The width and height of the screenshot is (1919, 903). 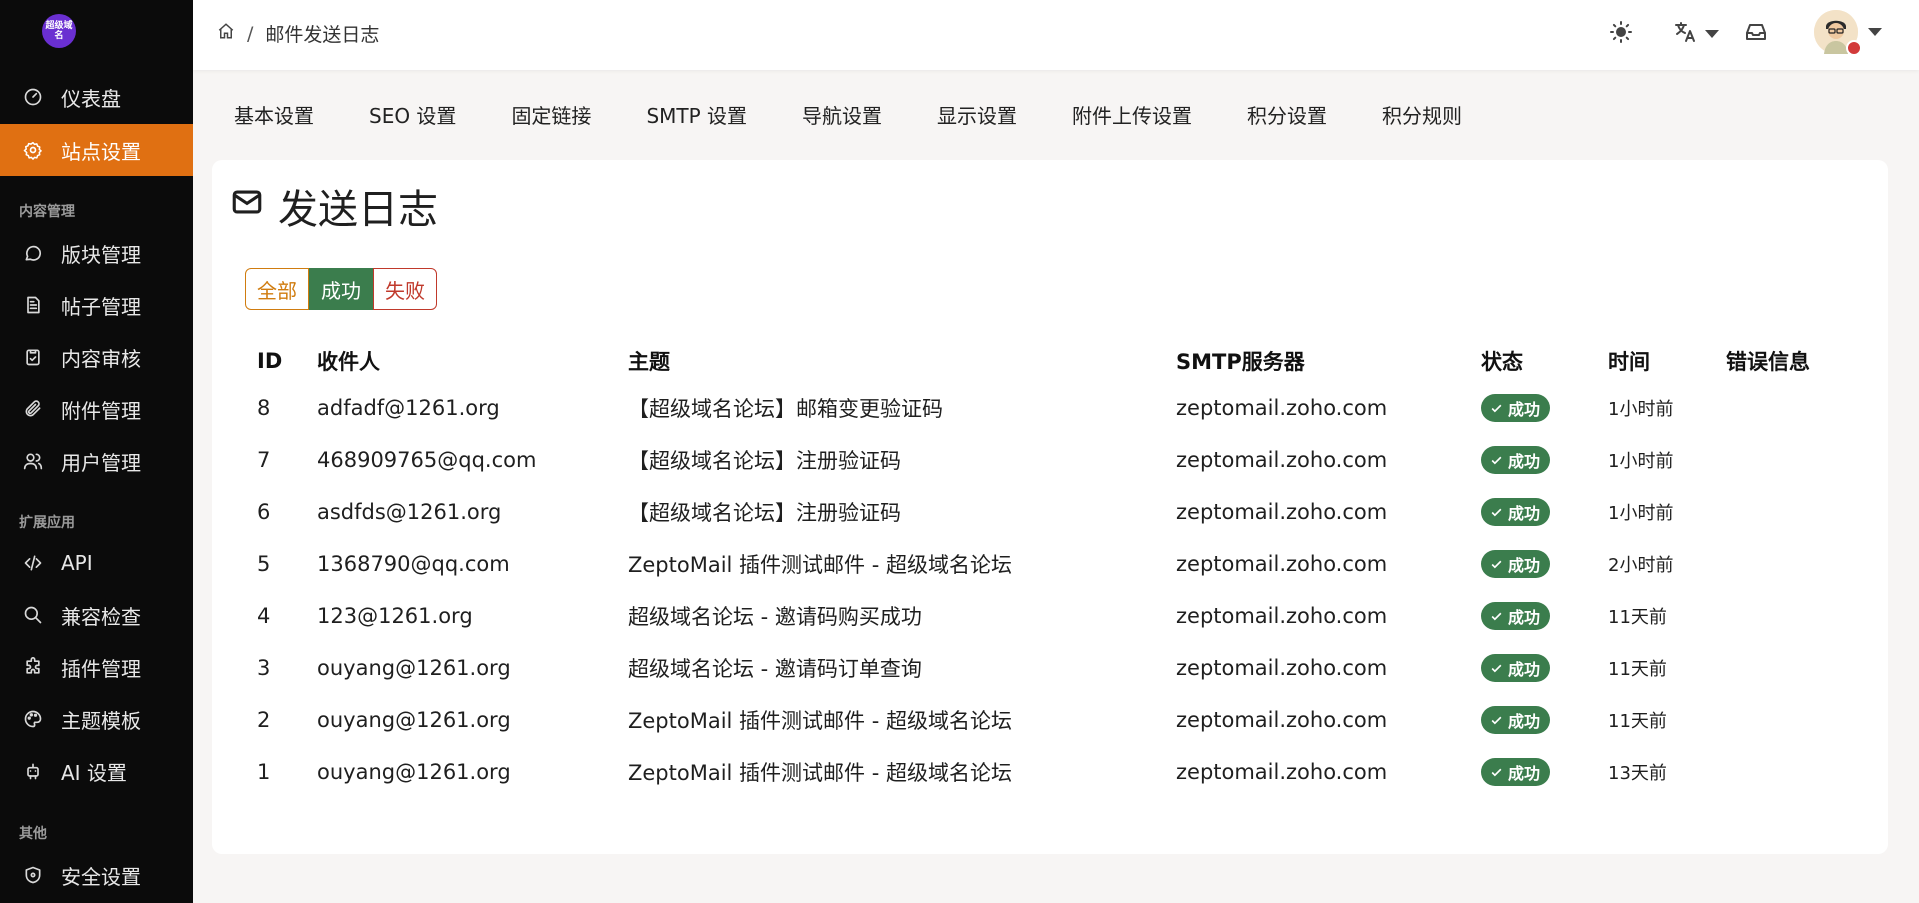 I want to click on tab-display-settings: 显示设置, so click(x=977, y=114).